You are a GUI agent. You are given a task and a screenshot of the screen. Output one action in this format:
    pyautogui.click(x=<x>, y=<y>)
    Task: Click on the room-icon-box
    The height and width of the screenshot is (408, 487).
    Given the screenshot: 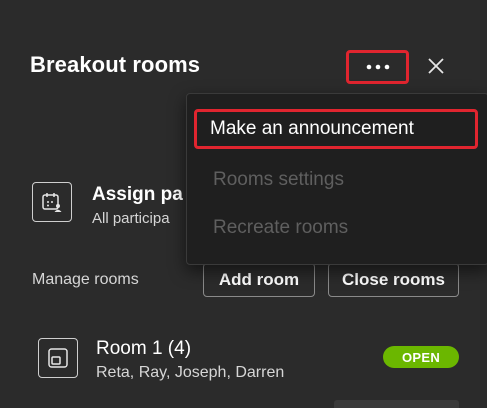 What is the action you would take?
    pyautogui.click(x=58, y=358)
    